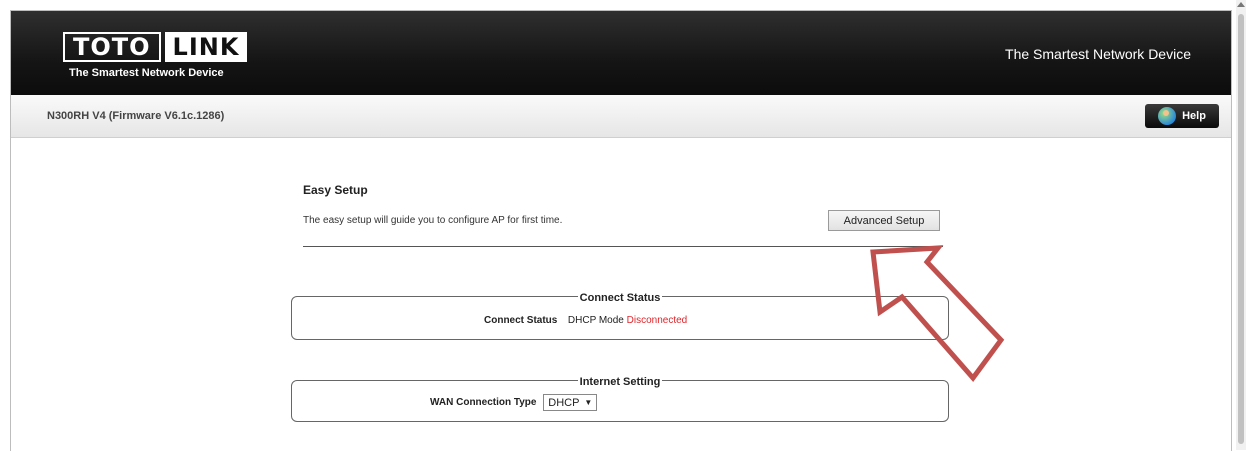  Describe the element at coordinates (1241, 229) in the screenshot. I see `scroll-thumb` at that location.